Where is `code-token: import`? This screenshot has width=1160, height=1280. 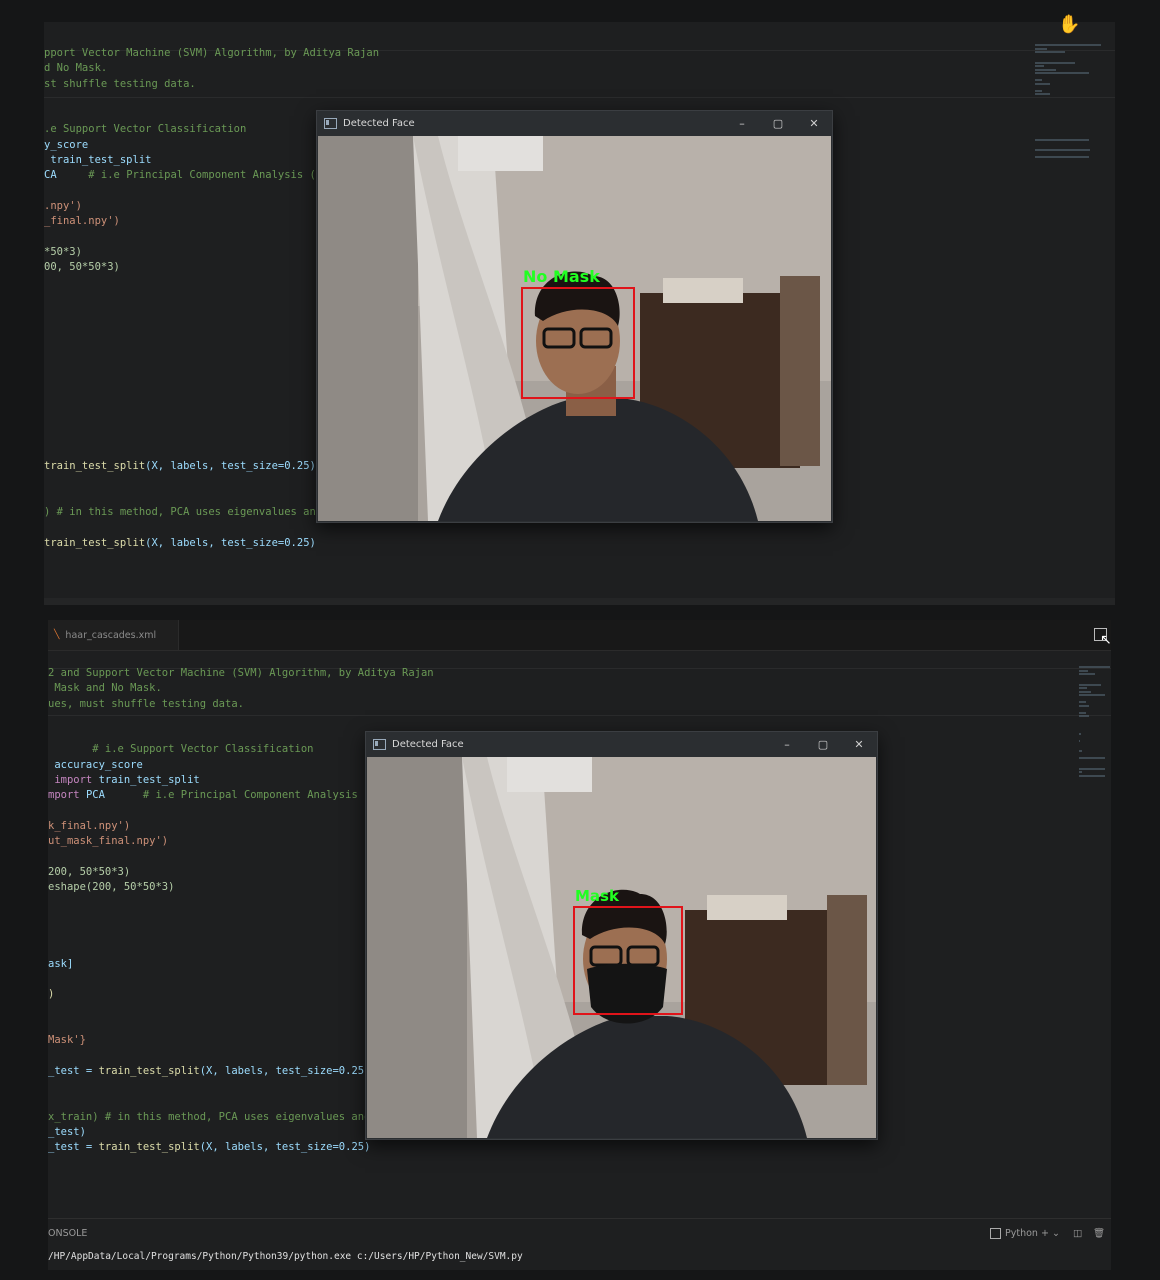 code-token: import is located at coordinates (73, 780).